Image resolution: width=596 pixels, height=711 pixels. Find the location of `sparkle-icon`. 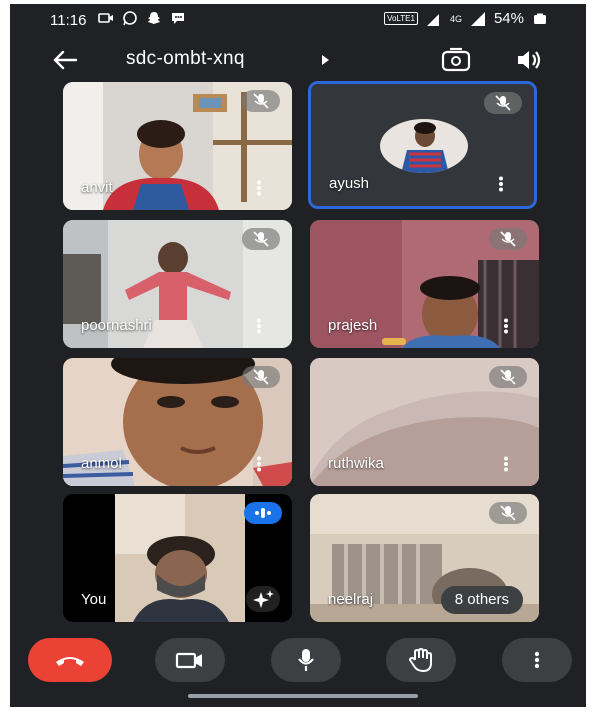

sparkle-icon is located at coordinates (263, 599).